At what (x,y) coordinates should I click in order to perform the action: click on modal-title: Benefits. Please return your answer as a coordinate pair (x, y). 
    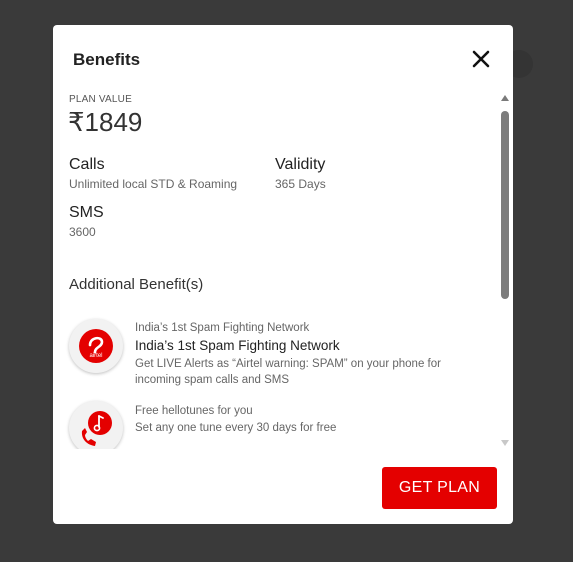
    Looking at the image, I should click on (107, 59).